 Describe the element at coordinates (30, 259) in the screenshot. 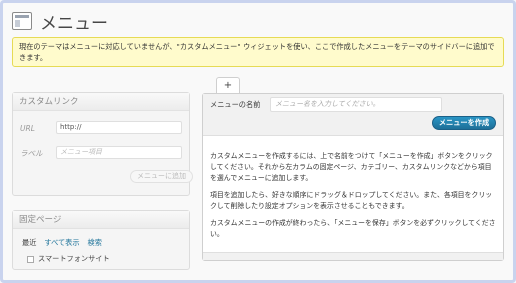

I see `page-checkbox` at that location.